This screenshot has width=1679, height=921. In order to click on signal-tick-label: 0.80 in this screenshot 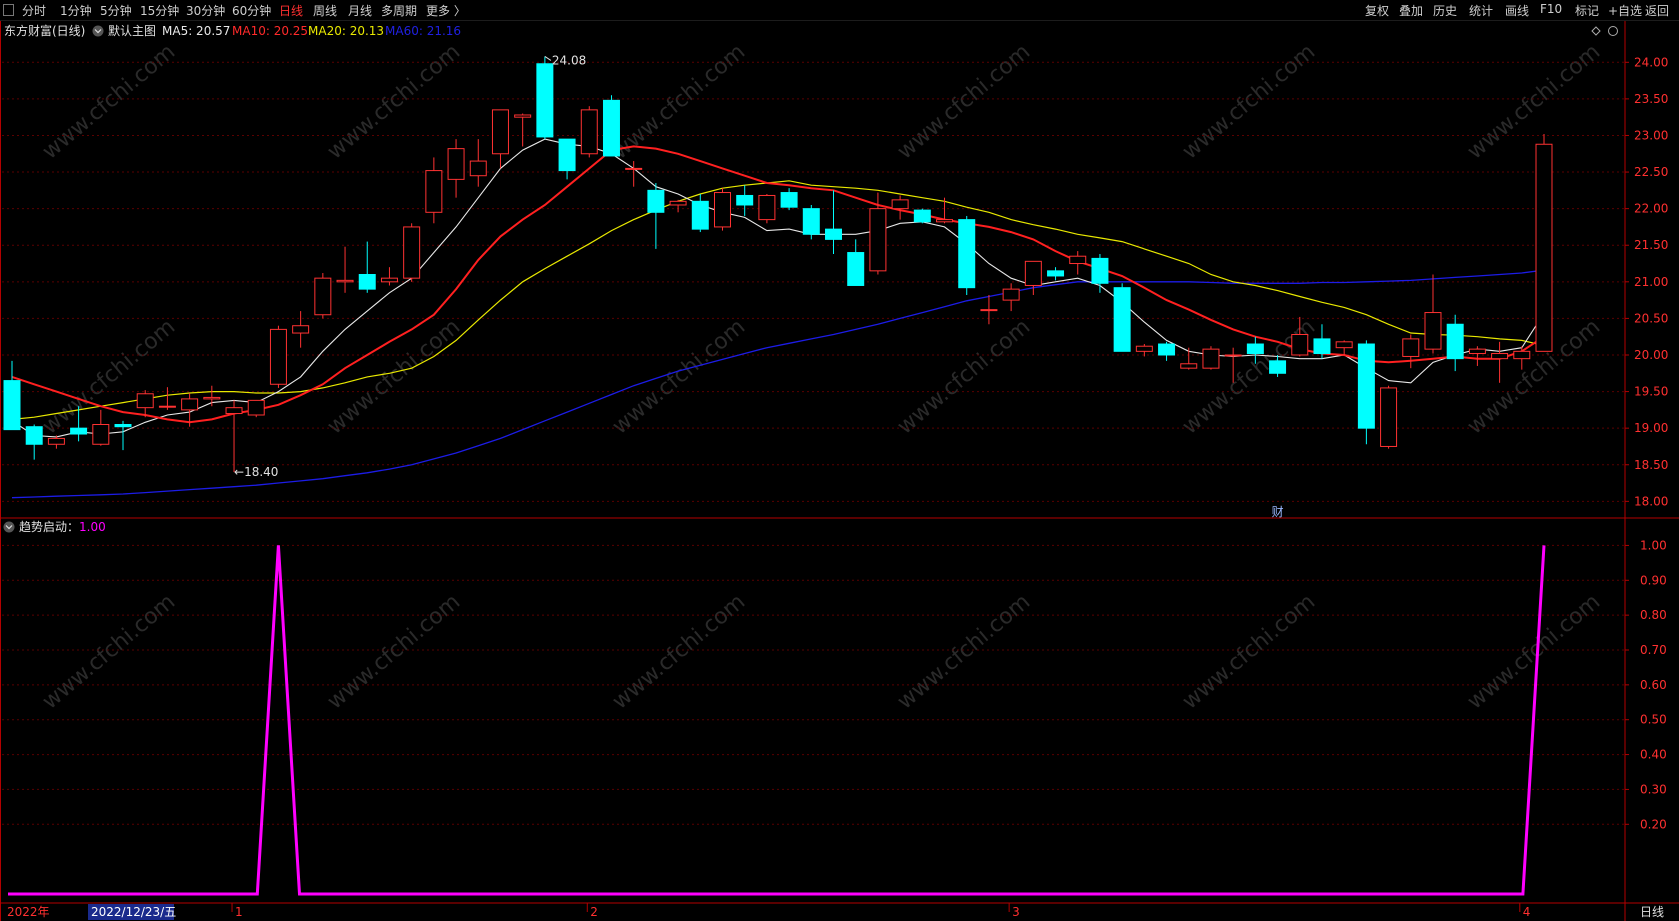, I will do `click(1653, 615)`.